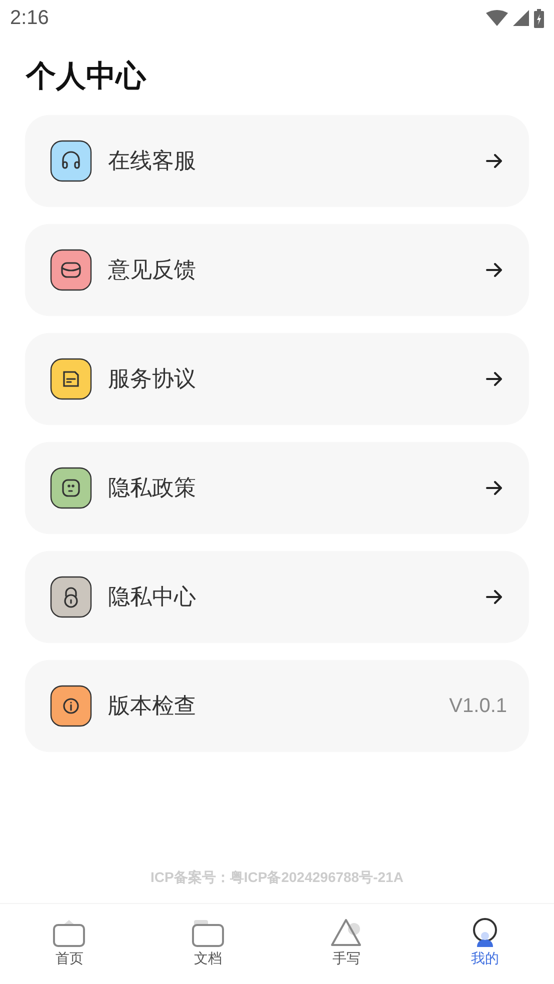 Image resolution: width=554 pixels, height=984 pixels. I want to click on home-icon, so click(69, 933).